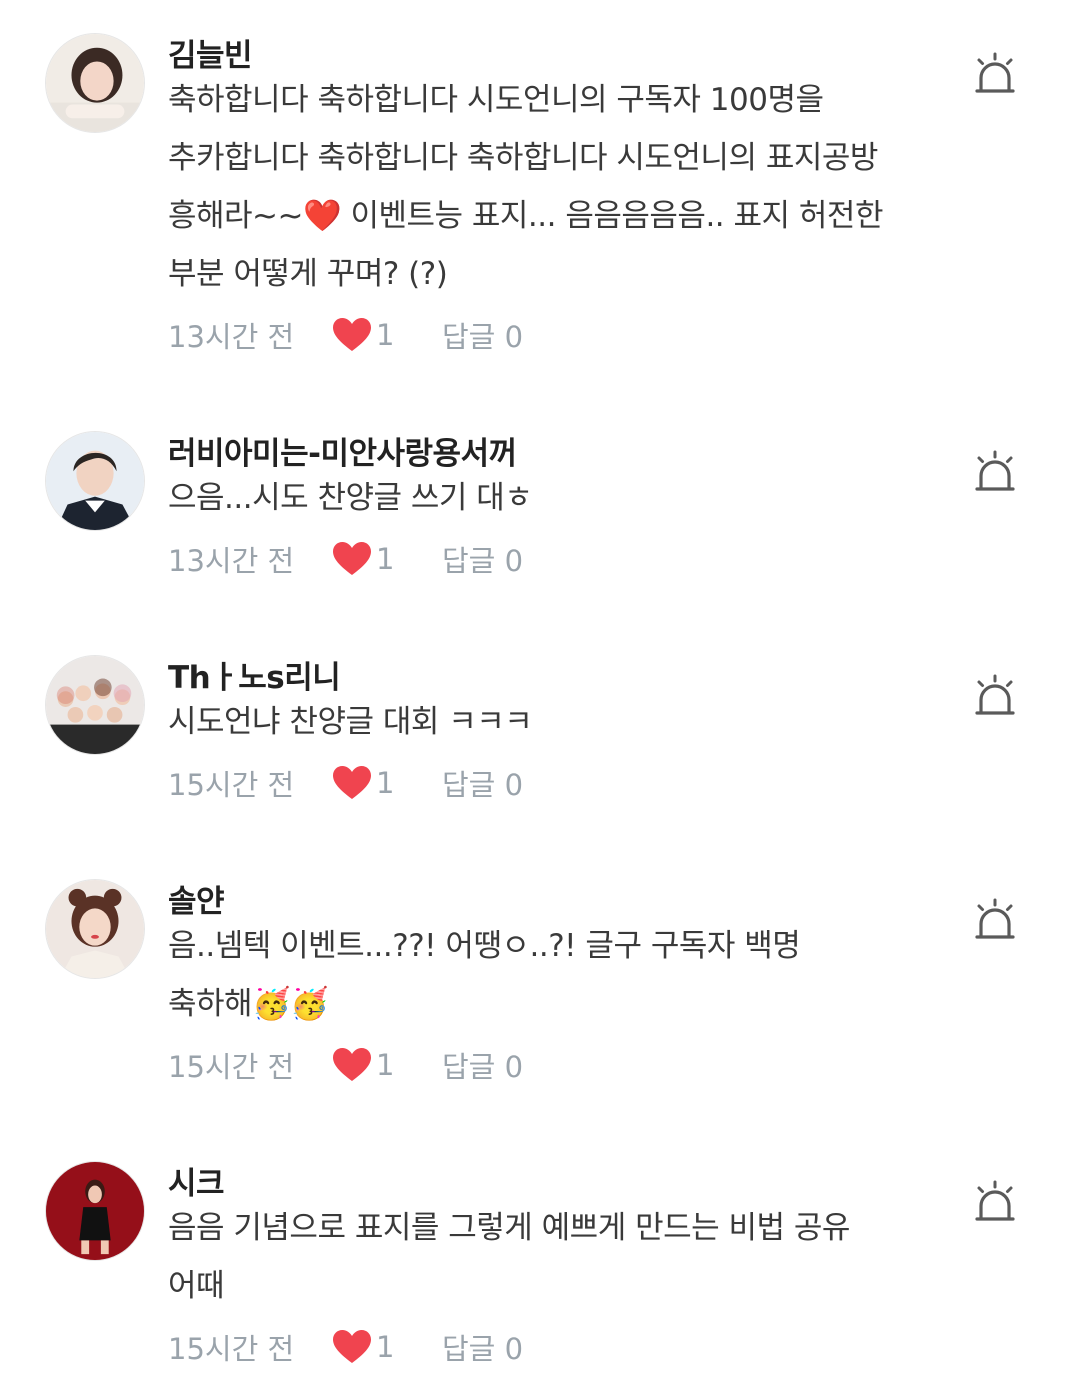  What do you see at coordinates (196, 1180) in the screenshot?
I see `username: 시크` at bounding box center [196, 1180].